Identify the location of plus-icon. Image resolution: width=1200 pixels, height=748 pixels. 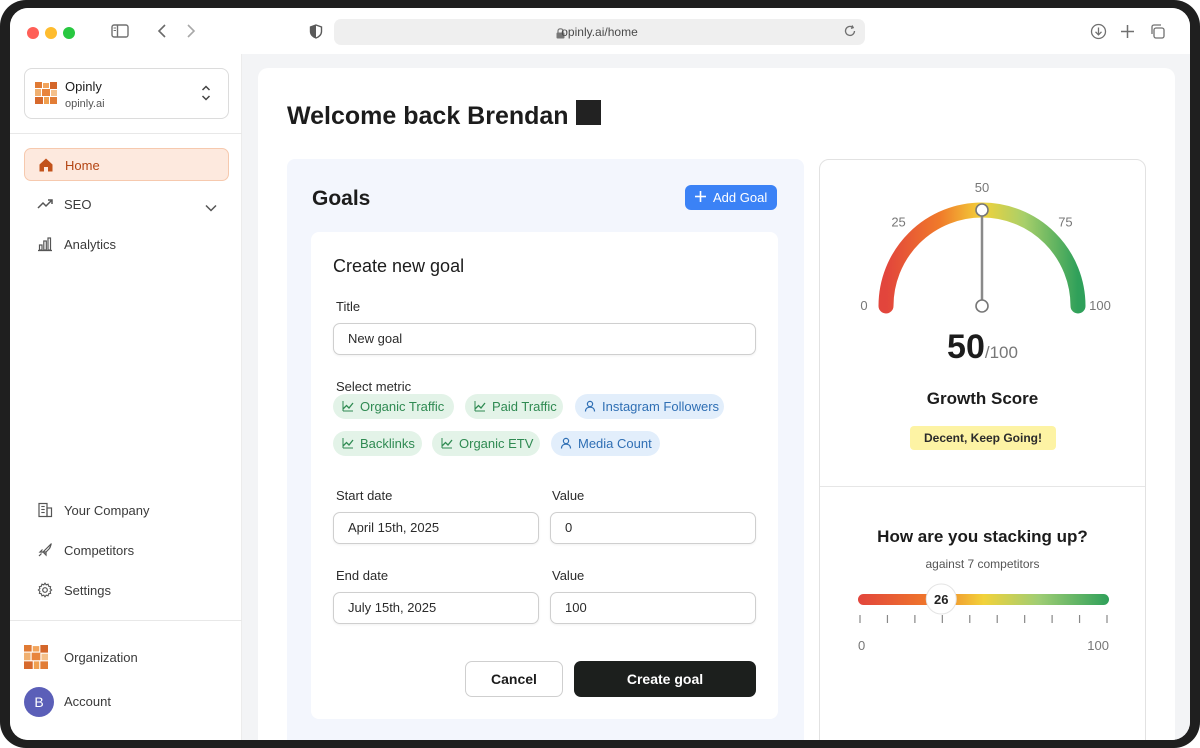
(700, 198).